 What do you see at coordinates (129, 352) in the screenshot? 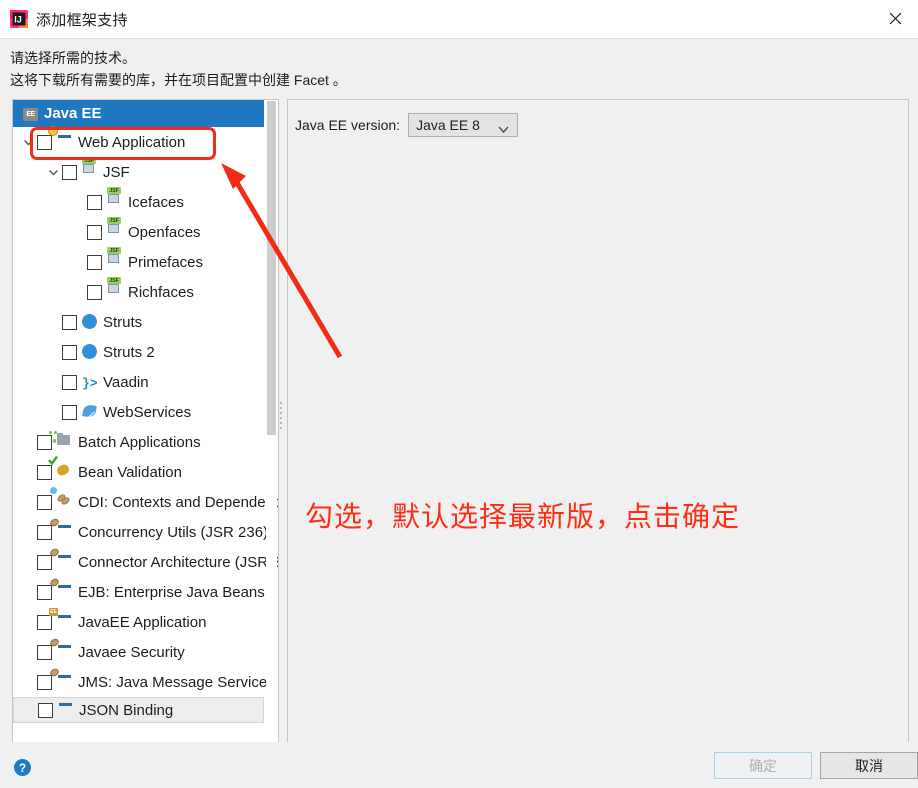
I see `tree-item-label: Struts 2` at bounding box center [129, 352].